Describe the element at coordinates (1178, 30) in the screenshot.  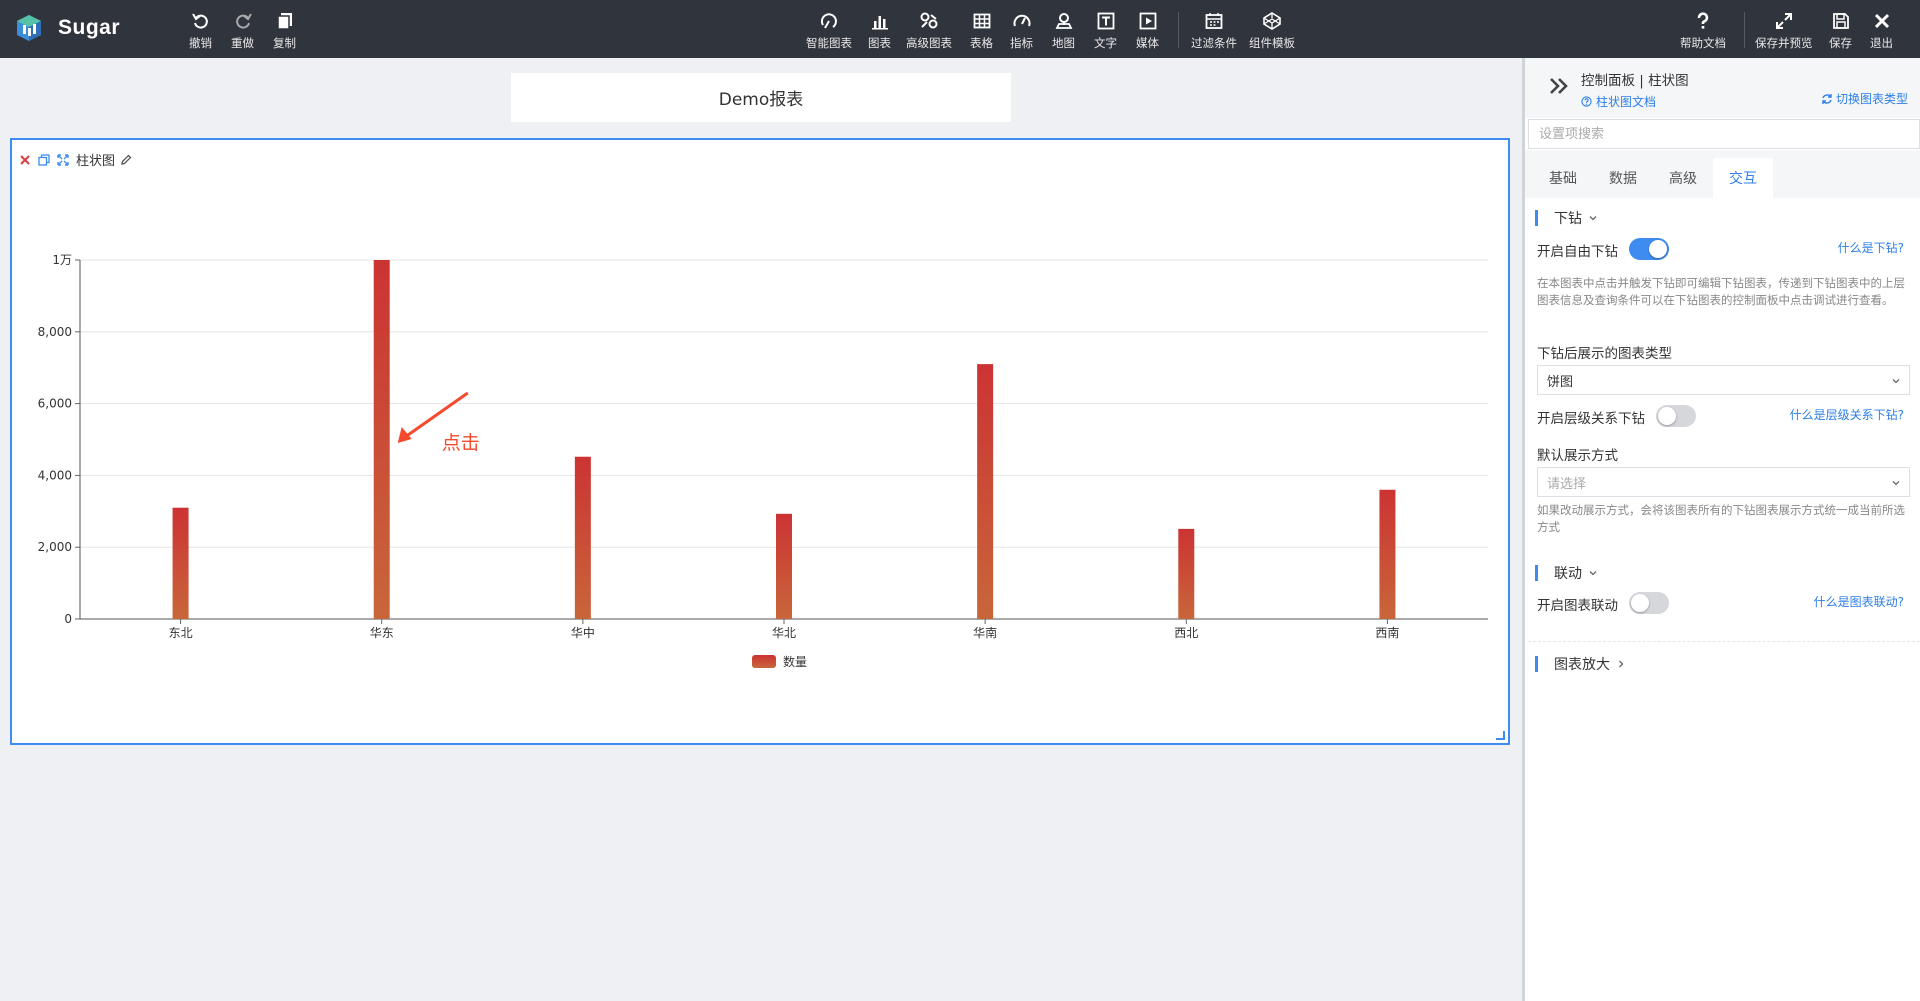
I see `toolbar-divider` at that location.